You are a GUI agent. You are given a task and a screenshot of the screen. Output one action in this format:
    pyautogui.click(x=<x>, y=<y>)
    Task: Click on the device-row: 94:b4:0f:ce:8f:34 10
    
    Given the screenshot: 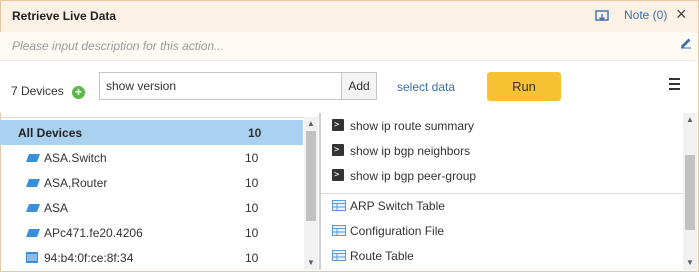 What is the action you would take?
    pyautogui.click(x=151, y=257)
    